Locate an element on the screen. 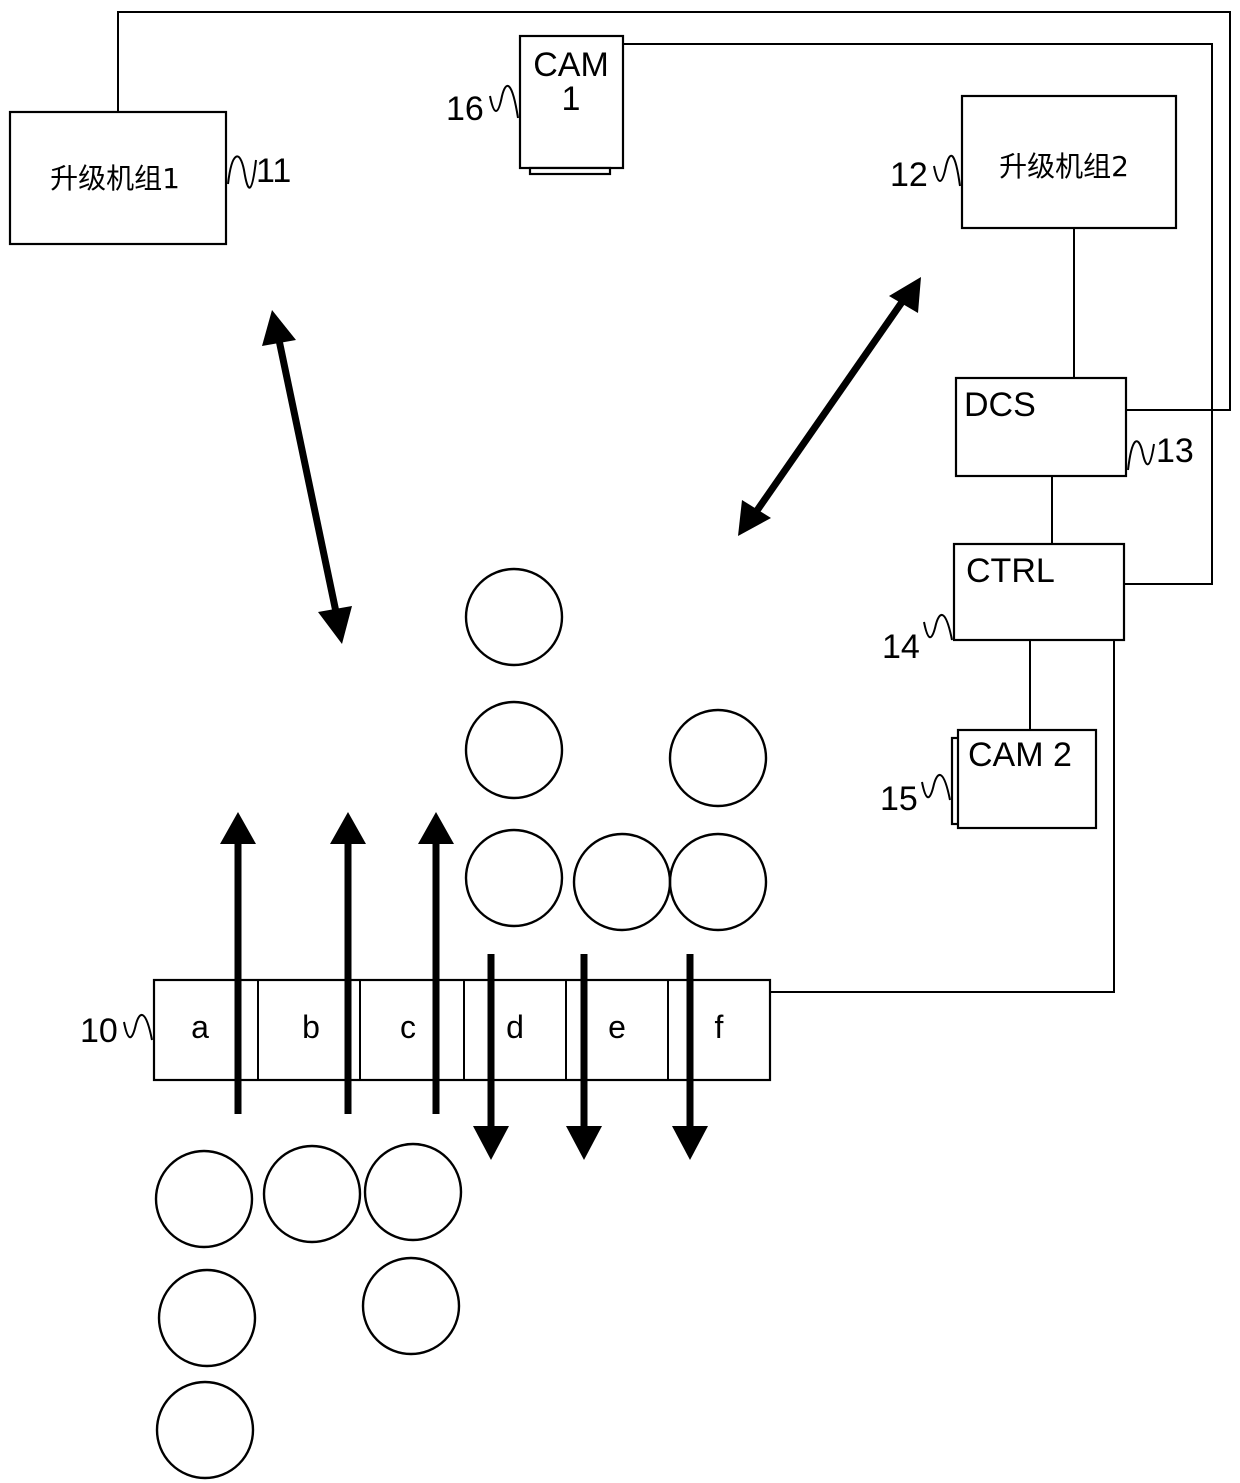 The image size is (1240, 1483). camera-2-label: CAM 2 is located at coordinates (1020, 755).